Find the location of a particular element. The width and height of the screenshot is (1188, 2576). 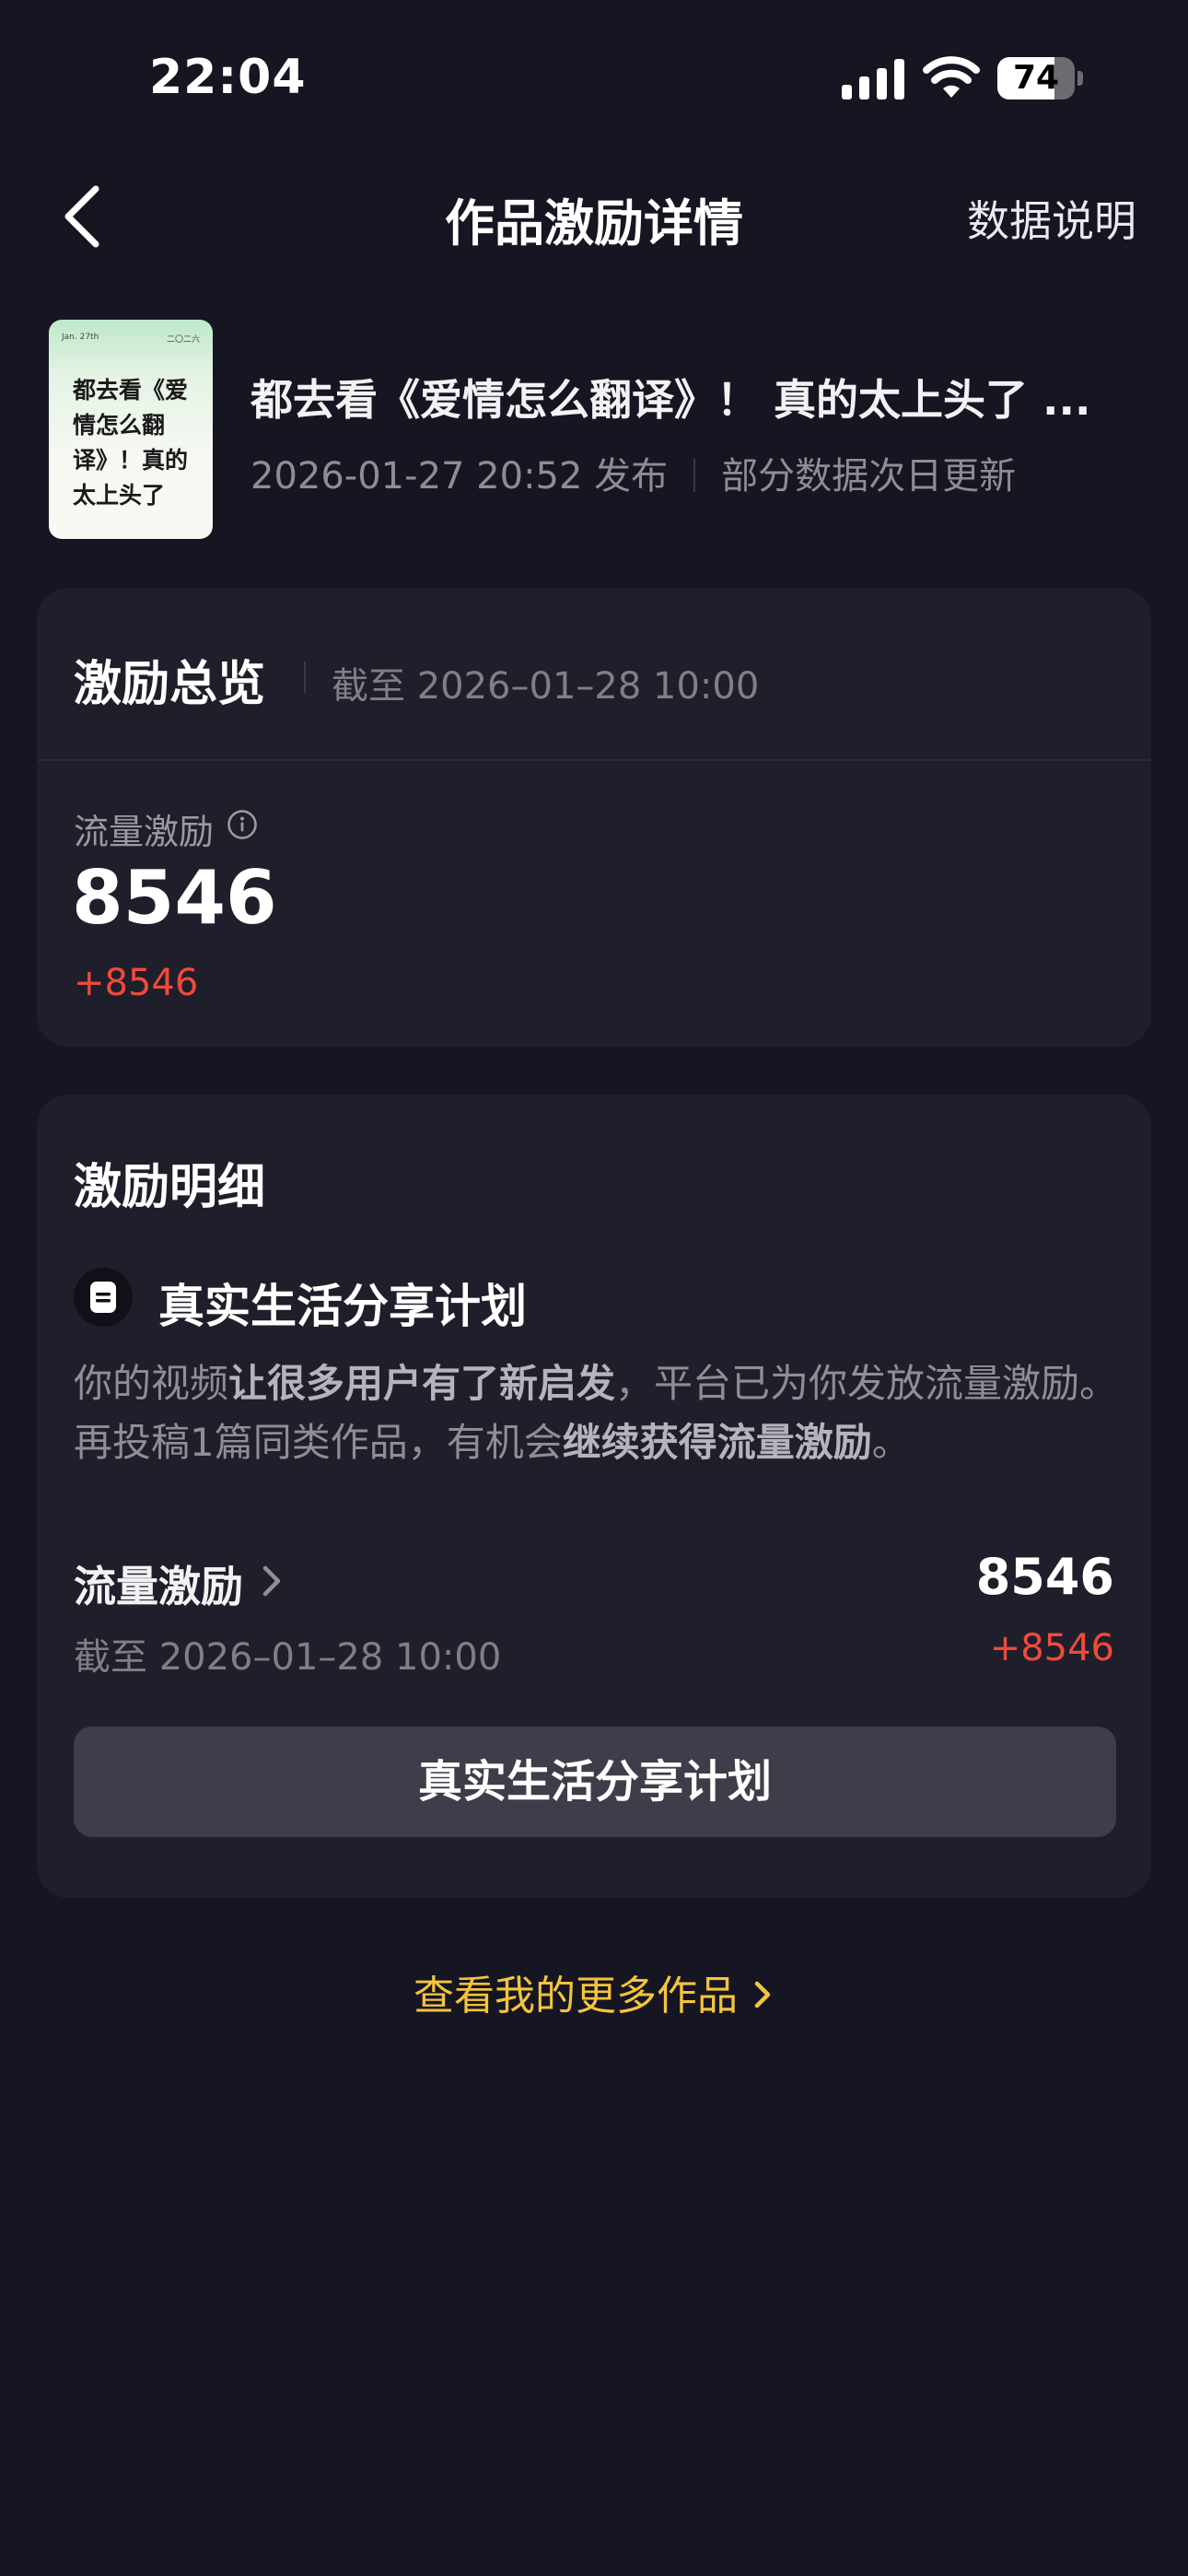

cellular-signal-icon is located at coordinates (873, 79).